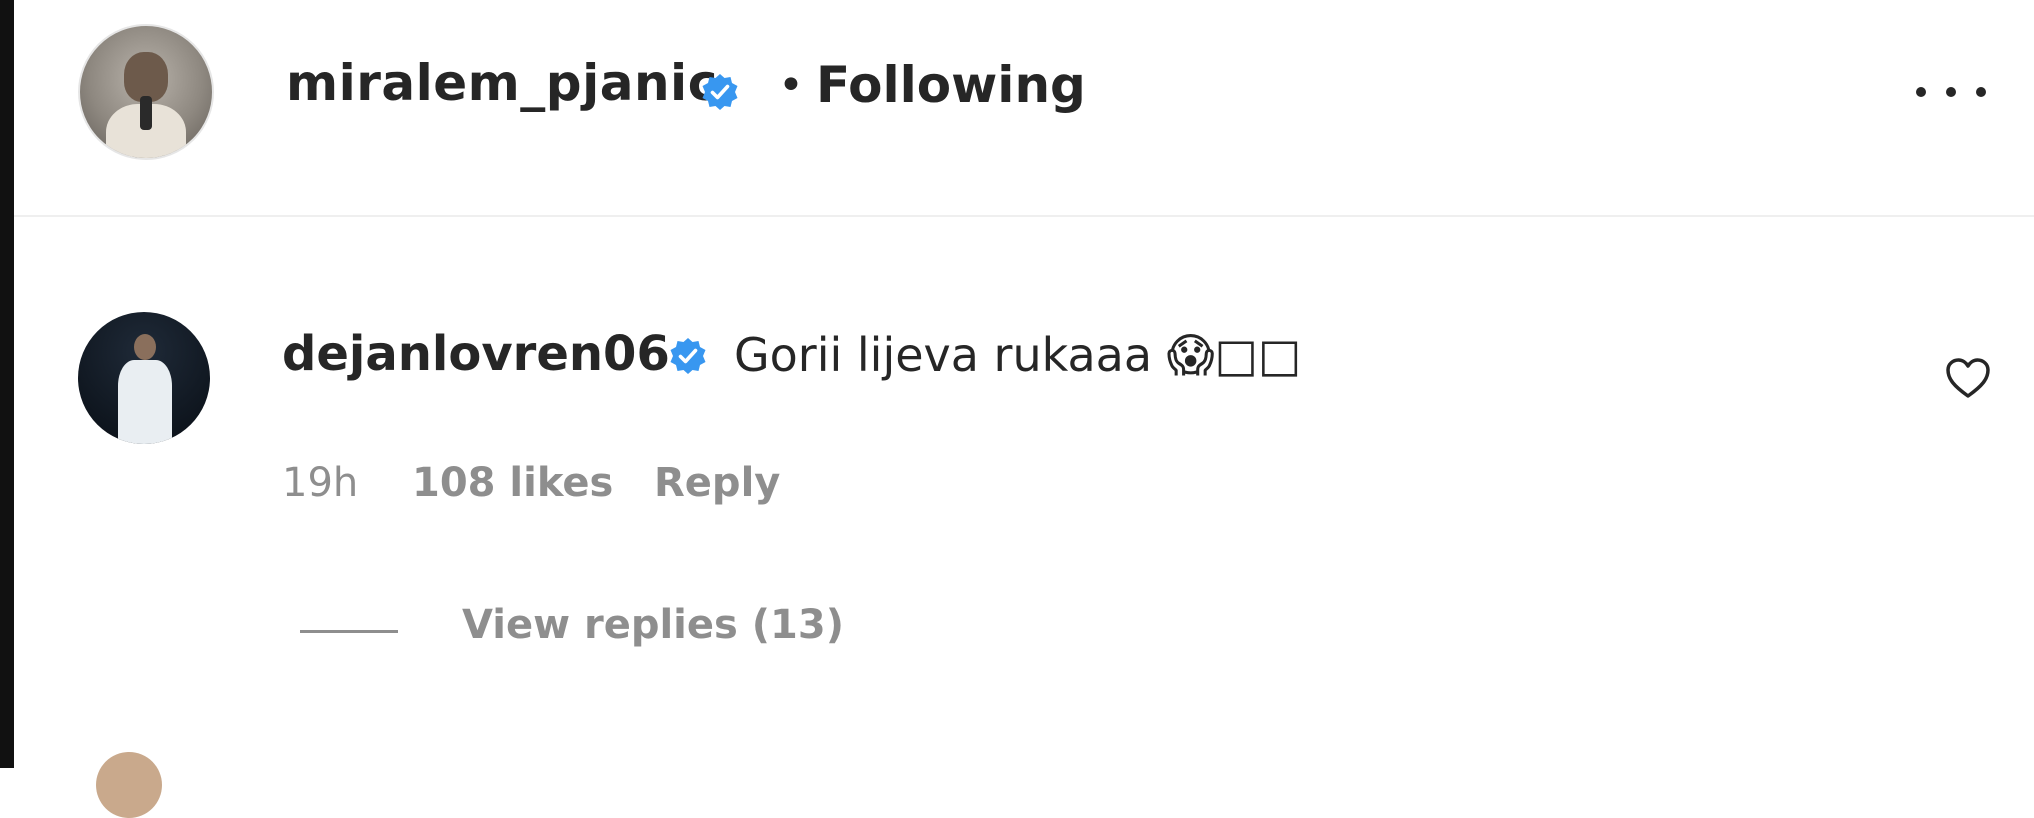 This screenshot has width=2034, height=818. I want to click on comment-avatar, so click(144, 378).